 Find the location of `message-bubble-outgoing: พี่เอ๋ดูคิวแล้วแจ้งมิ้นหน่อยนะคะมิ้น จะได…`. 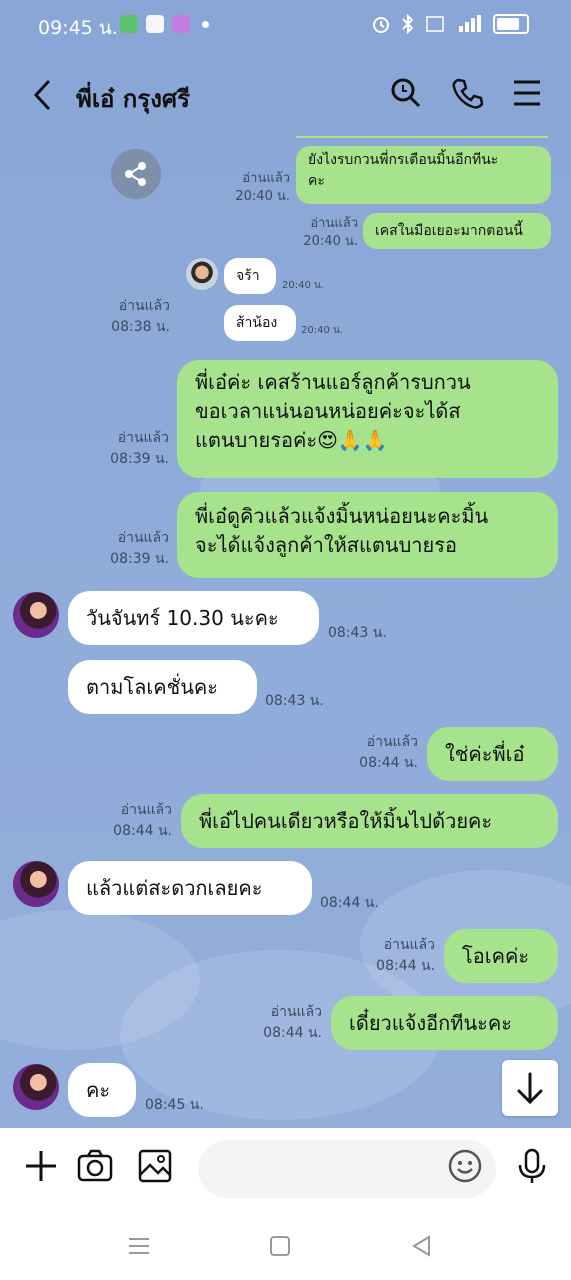

message-bubble-outgoing: พี่เอ๋ดูคิวแล้วแจ้งมิ้นหน่อยนะคะมิ้น จะได… is located at coordinates (367, 535).